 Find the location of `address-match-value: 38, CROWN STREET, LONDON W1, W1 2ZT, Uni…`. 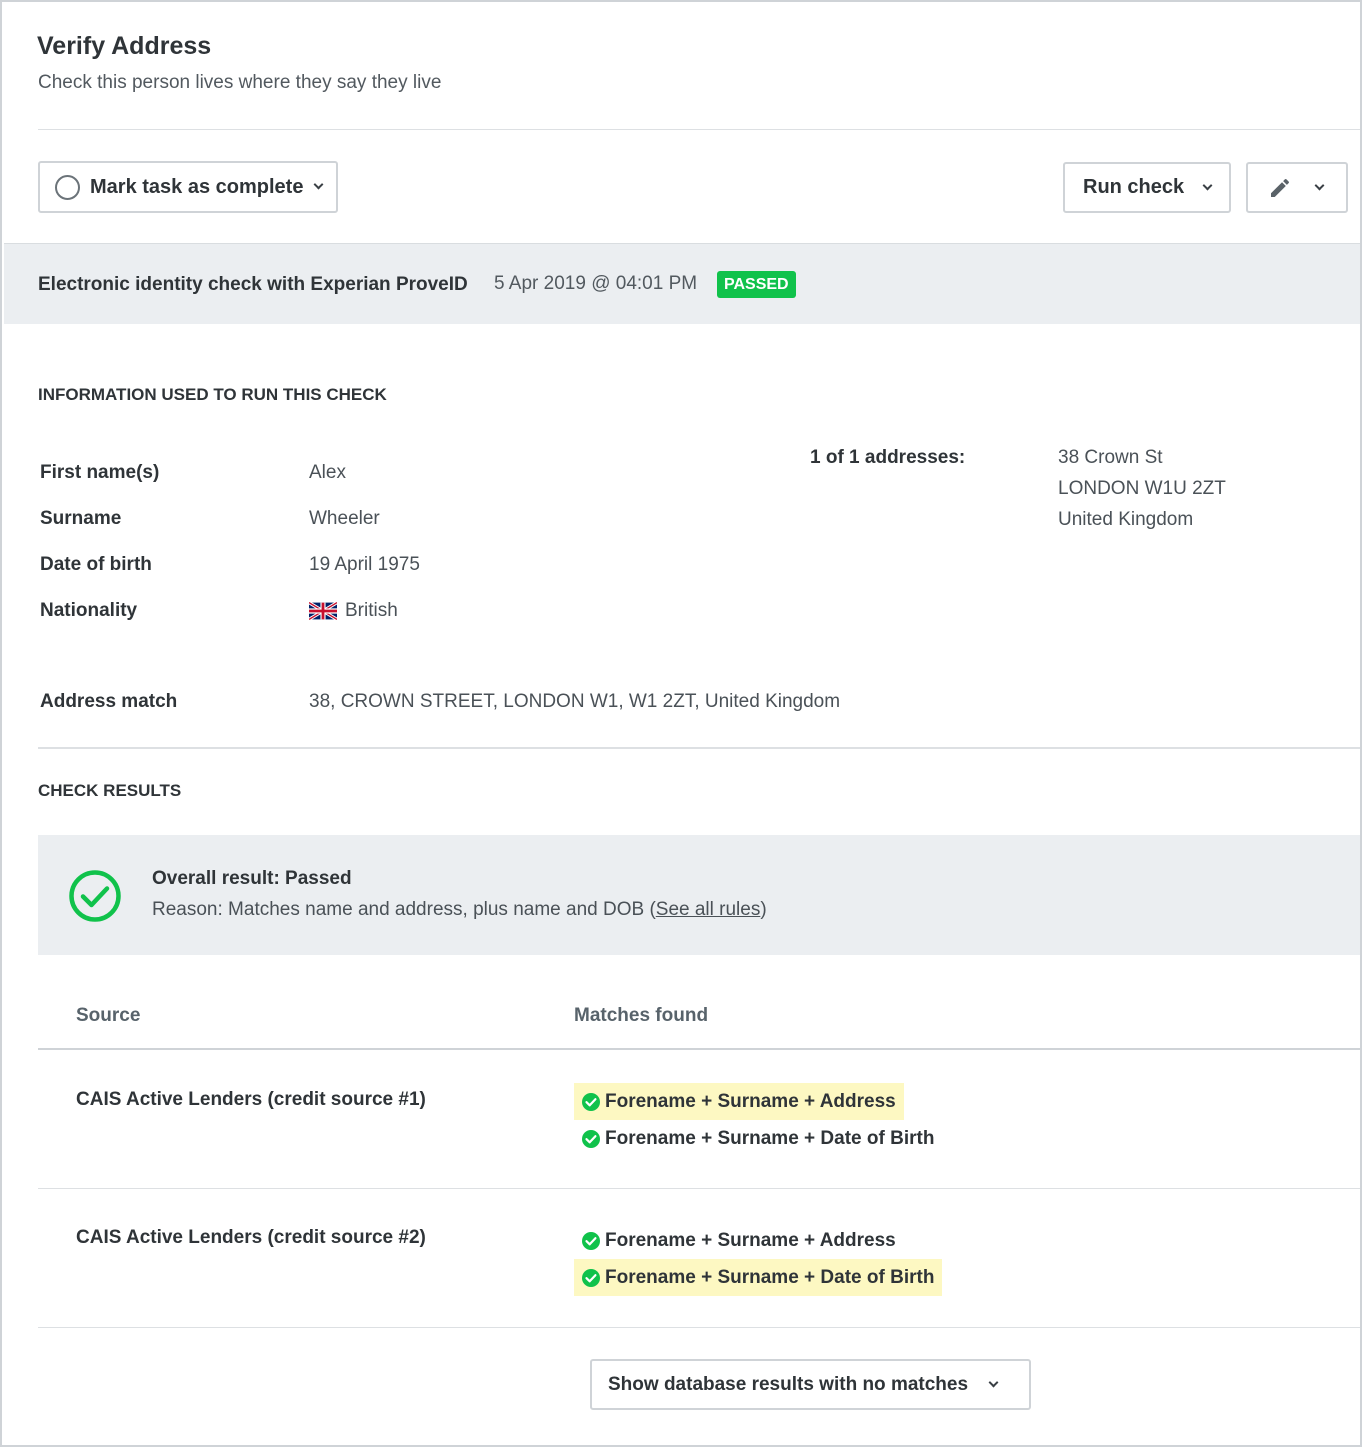

address-match-value: 38, CROWN STREET, LONDON W1, W1 2ZT, Uni… is located at coordinates (575, 701).